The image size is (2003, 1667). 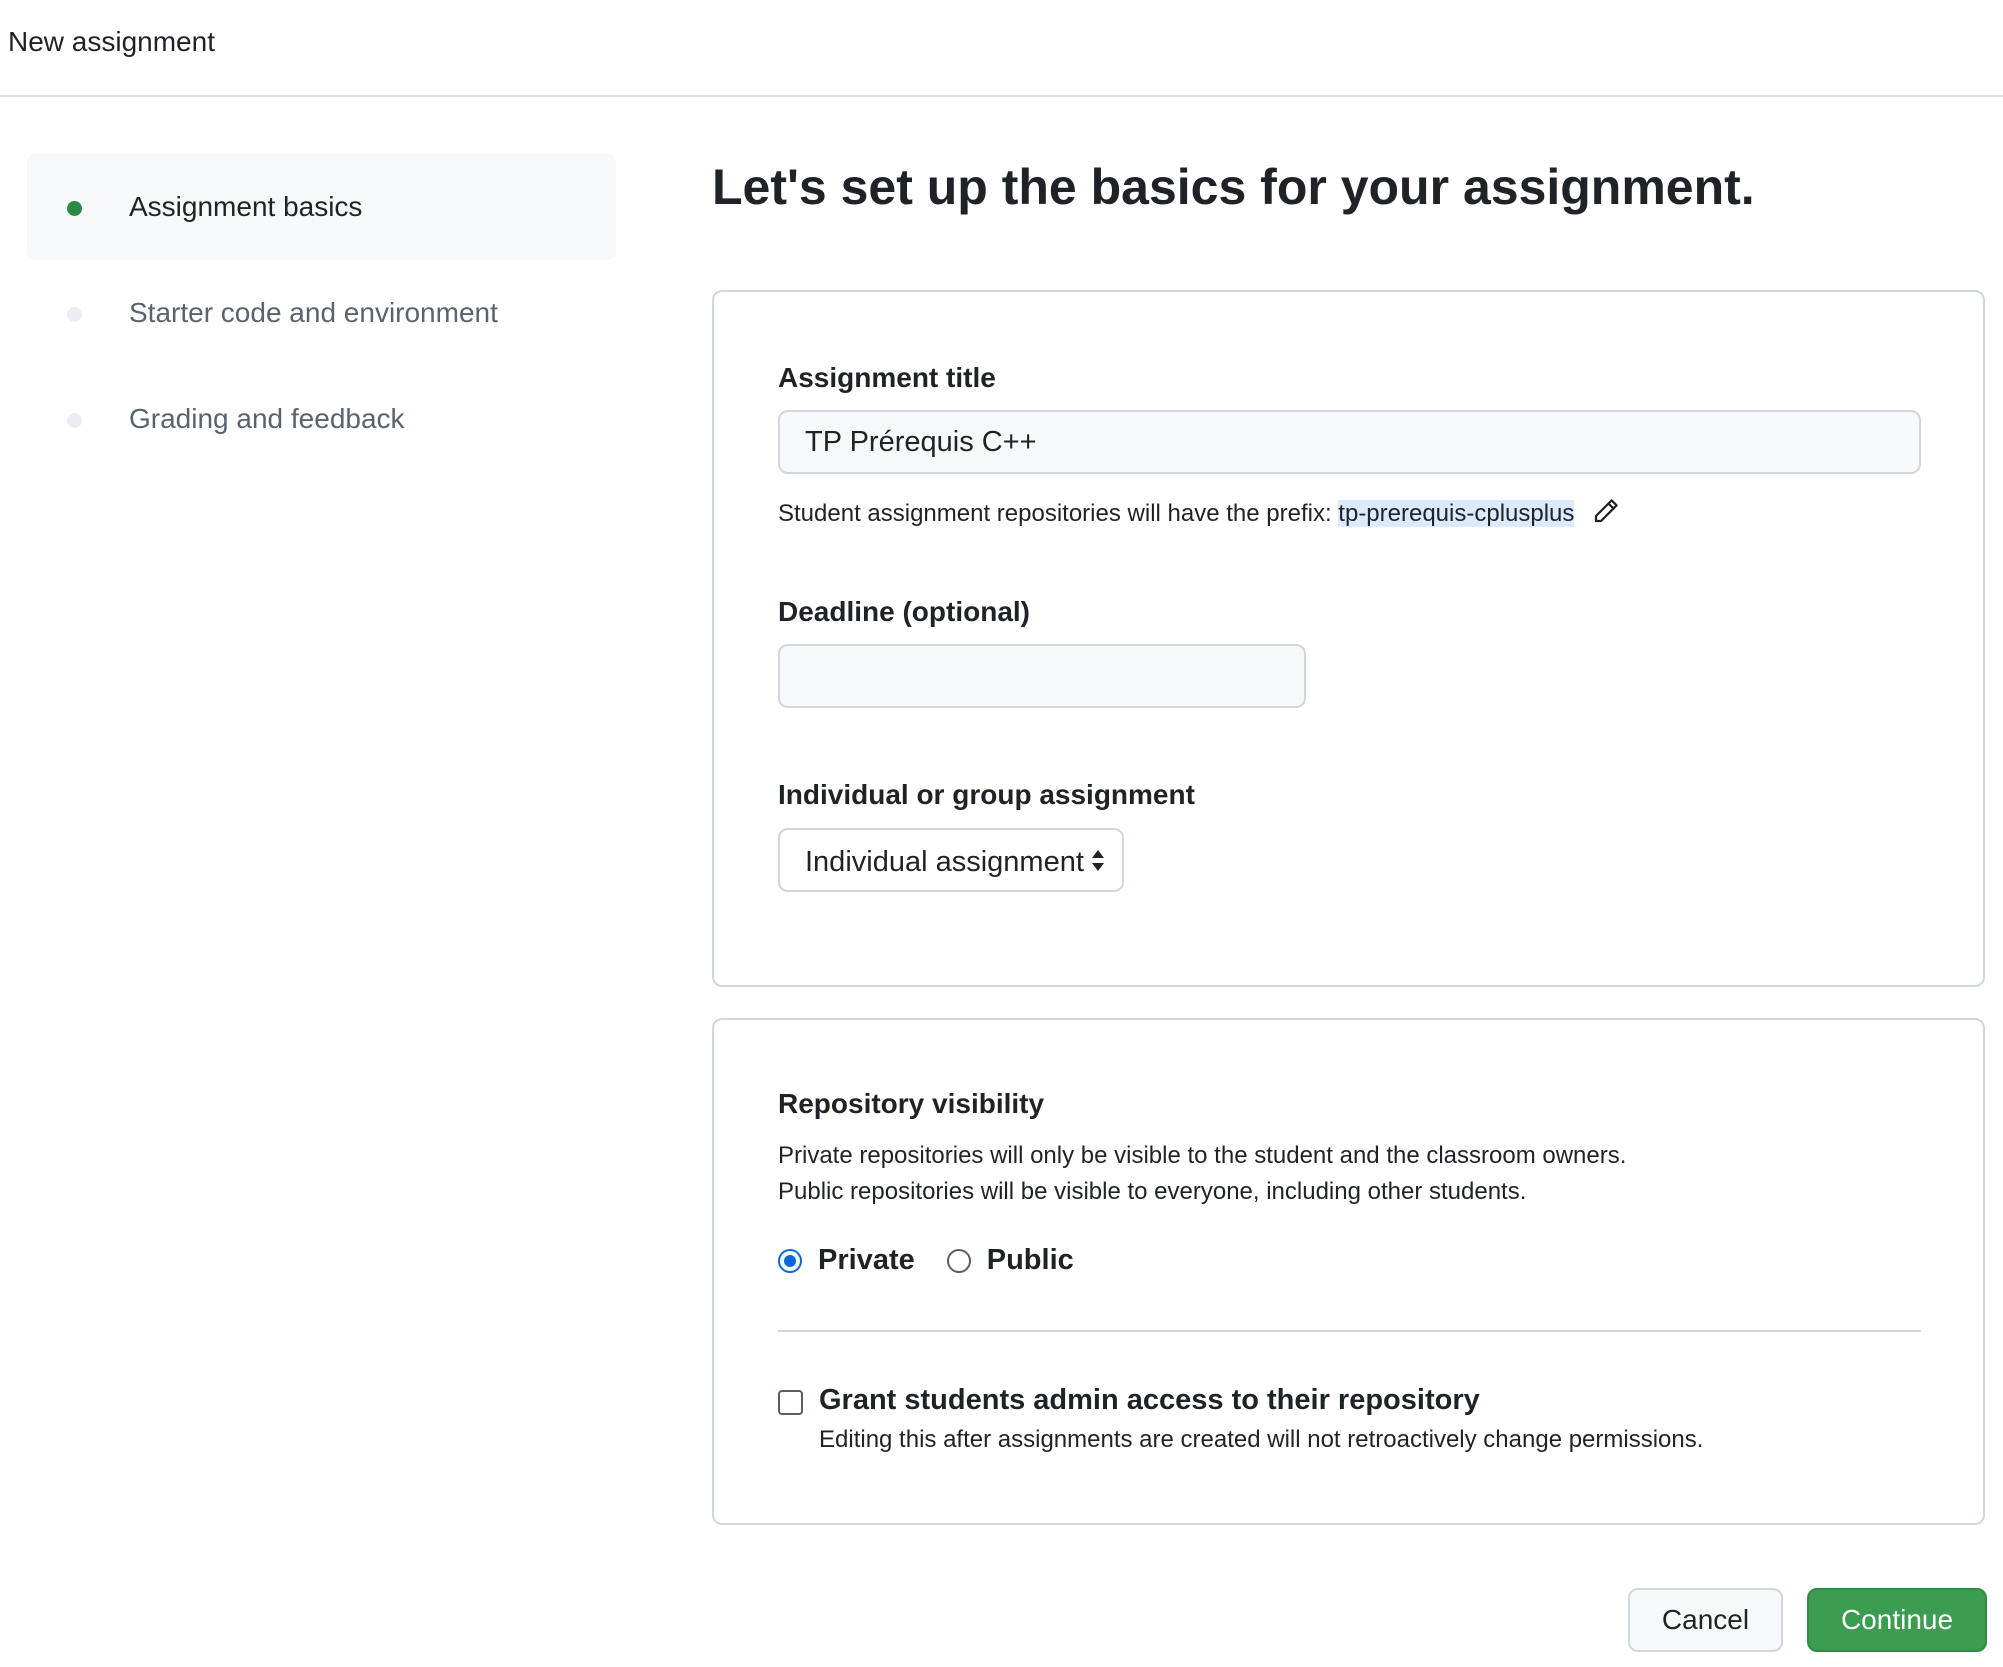 What do you see at coordinates (1456, 513) in the screenshot?
I see `repo-prefix-value: tp-prerequis-cplusplus` at bounding box center [1456, 513].